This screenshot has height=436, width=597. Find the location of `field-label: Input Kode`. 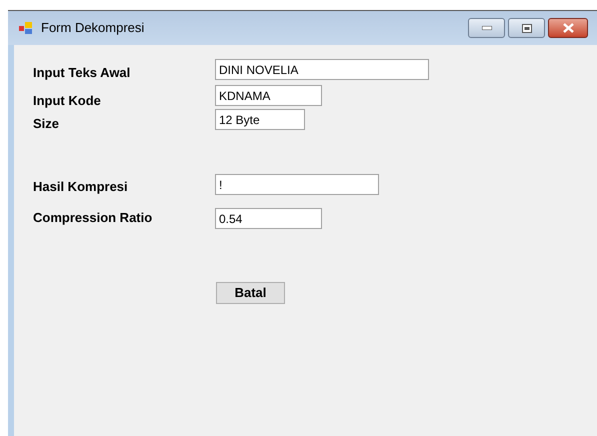

field-label: Input Kode is located at coordinates (67, 101).